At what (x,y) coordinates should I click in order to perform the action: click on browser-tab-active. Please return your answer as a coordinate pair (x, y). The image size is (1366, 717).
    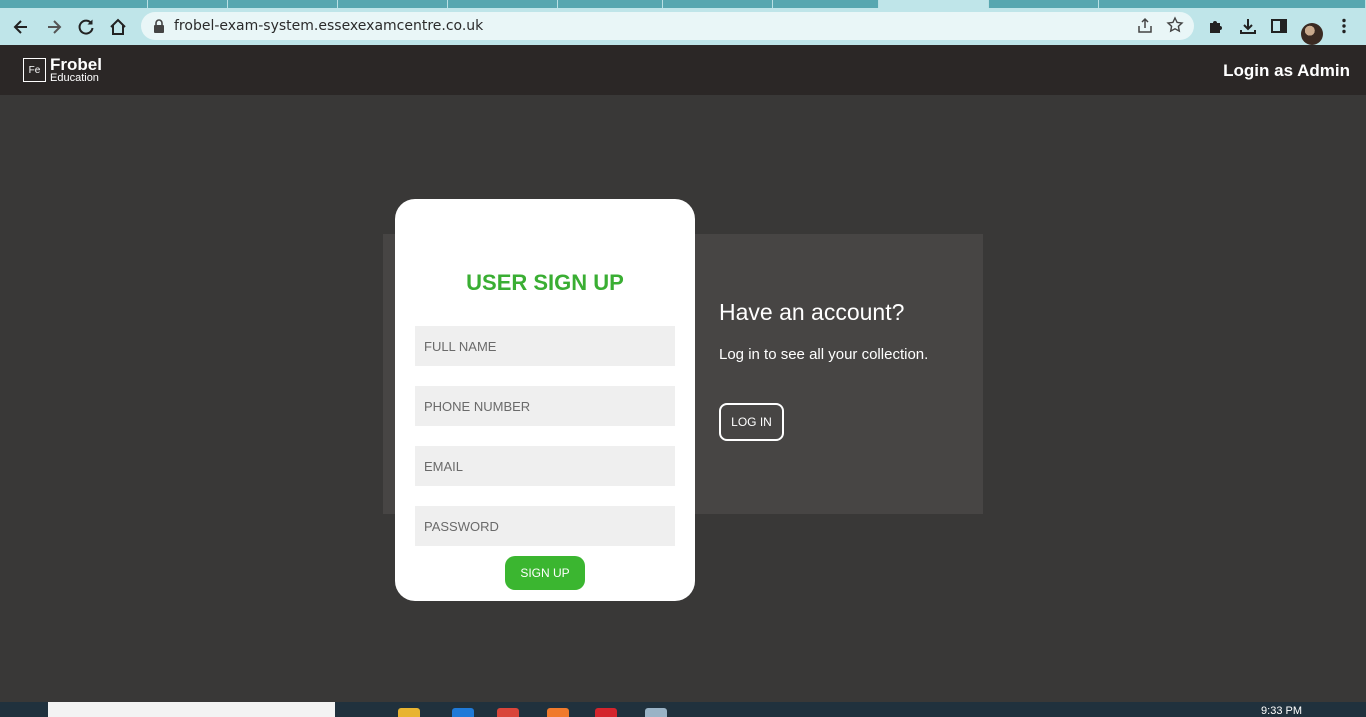
    Looking at the image, I should click on (934, 4).